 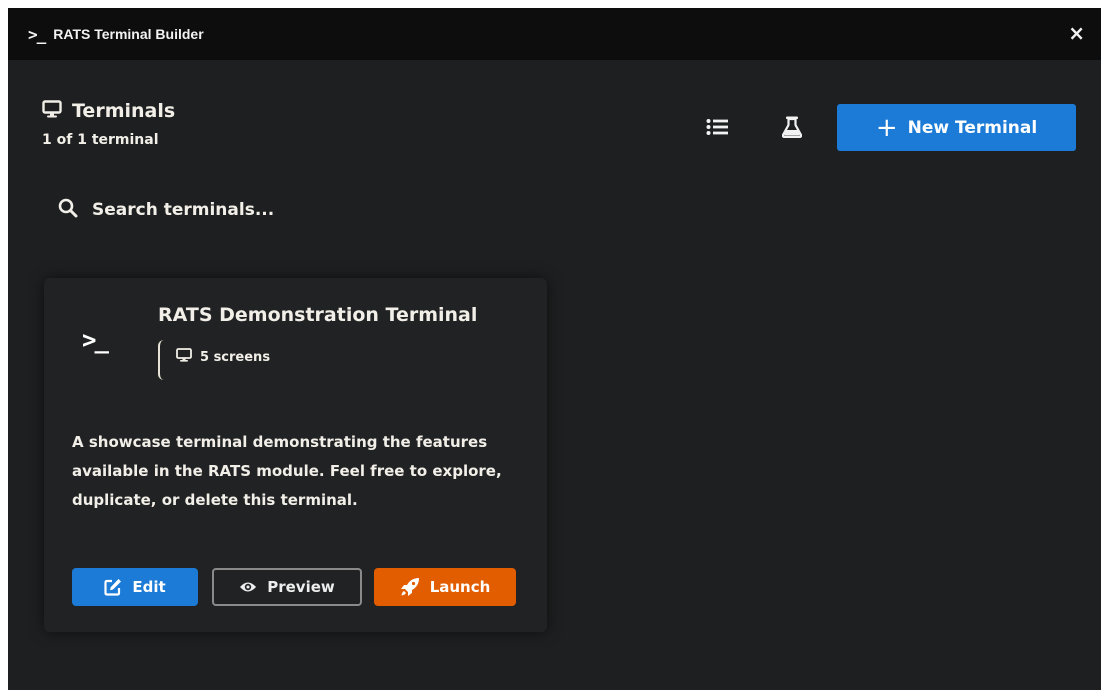 What do you see at coordinates (235, 357) in the screenshot?
I see `screen-count-label: 5 screens` at bounding box center [235, 357].